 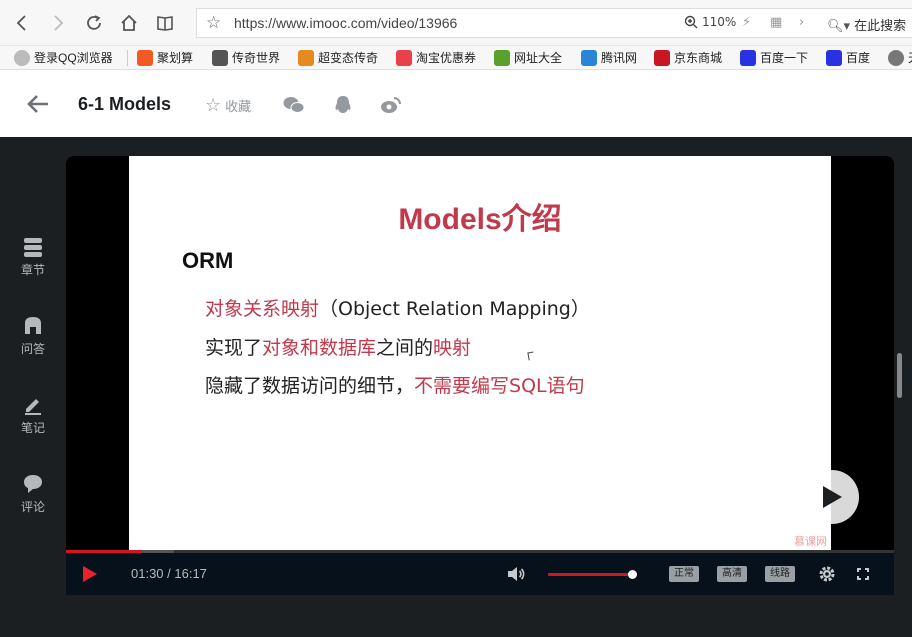 I want to click on slide-heading: ORM, so click(x=208, y=260).